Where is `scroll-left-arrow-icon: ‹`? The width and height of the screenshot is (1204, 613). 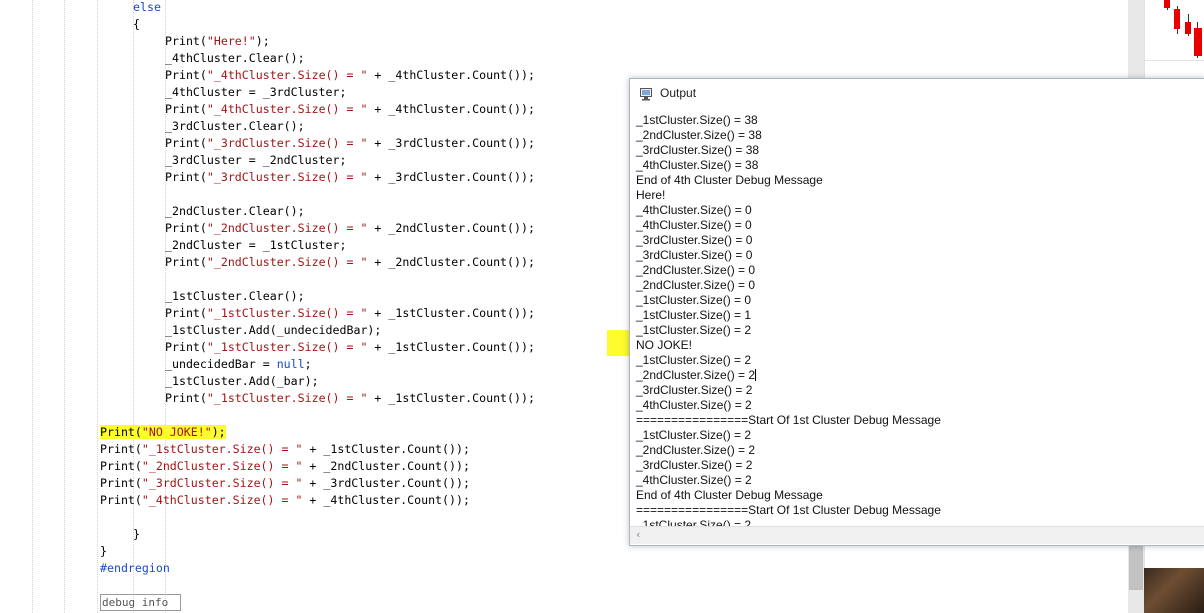 scroll-left-arrow-icon: ‹ is located at coordinates (638, 534).